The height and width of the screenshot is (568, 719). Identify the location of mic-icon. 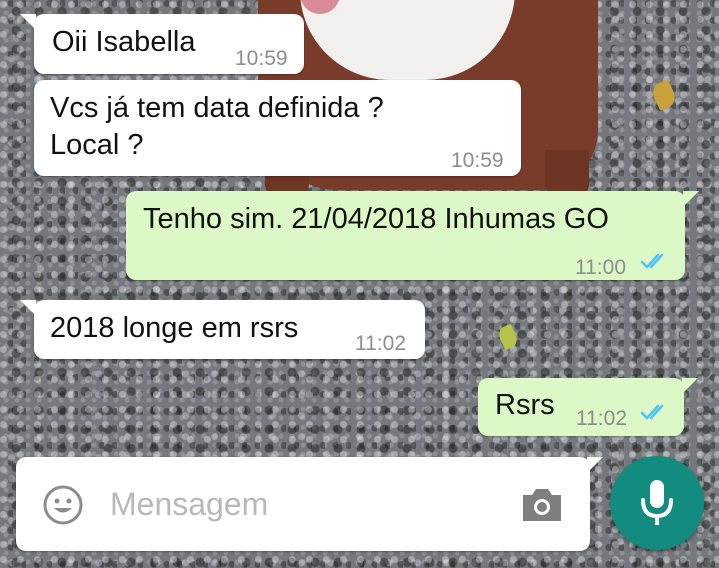
(657, 502).